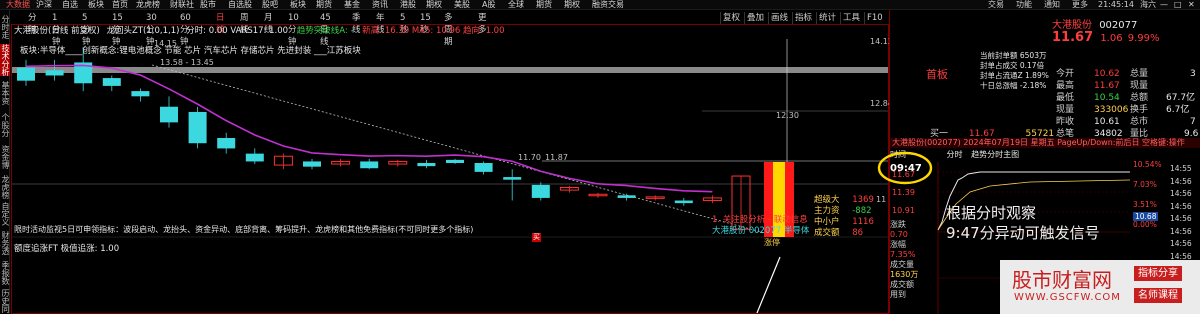 This screenshot has height=314, width=1200. What do you see at coordinates (380, 5) in the screenshot?
I see `menu-item: 资讯` at bounding box center [380, 5].